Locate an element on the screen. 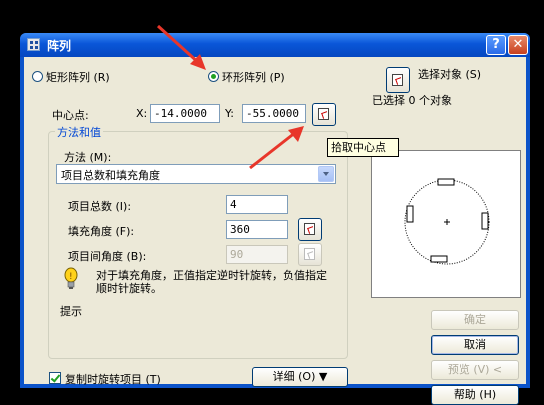 The width and height of the screenshot is (544, 405). help-title-button: ? is located at coordinates (496, 45).